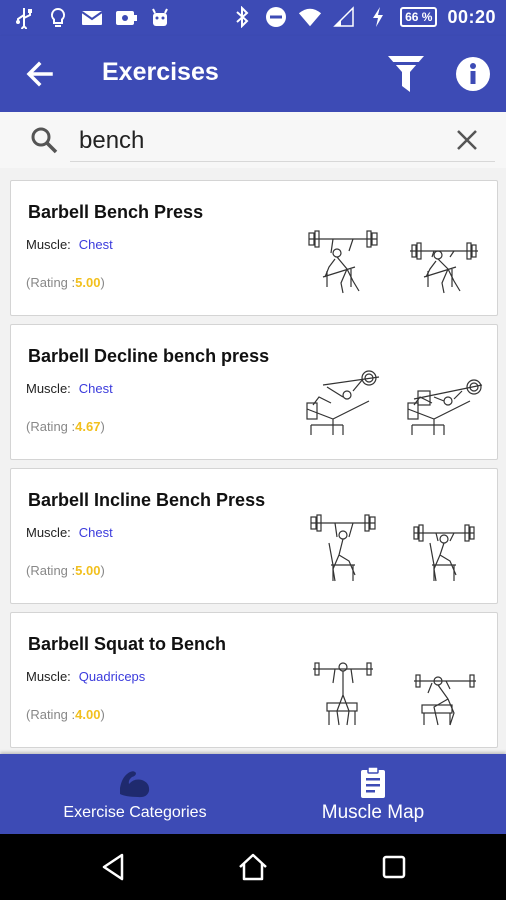 This screenshot has width=506, height=900. What do you see at coordinates (160, 18) in the screenshot?
I see `android-icon` at bounding box center [160, 18].